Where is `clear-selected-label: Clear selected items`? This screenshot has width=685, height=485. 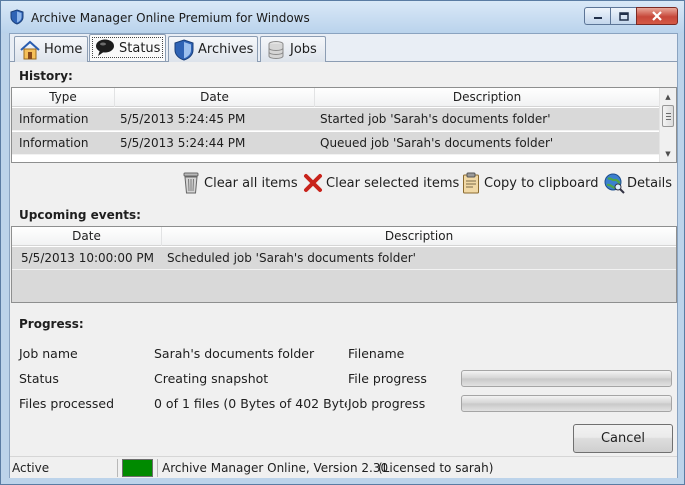
clear-selected-label: Clear selected items is located at coordinates (393, 183).